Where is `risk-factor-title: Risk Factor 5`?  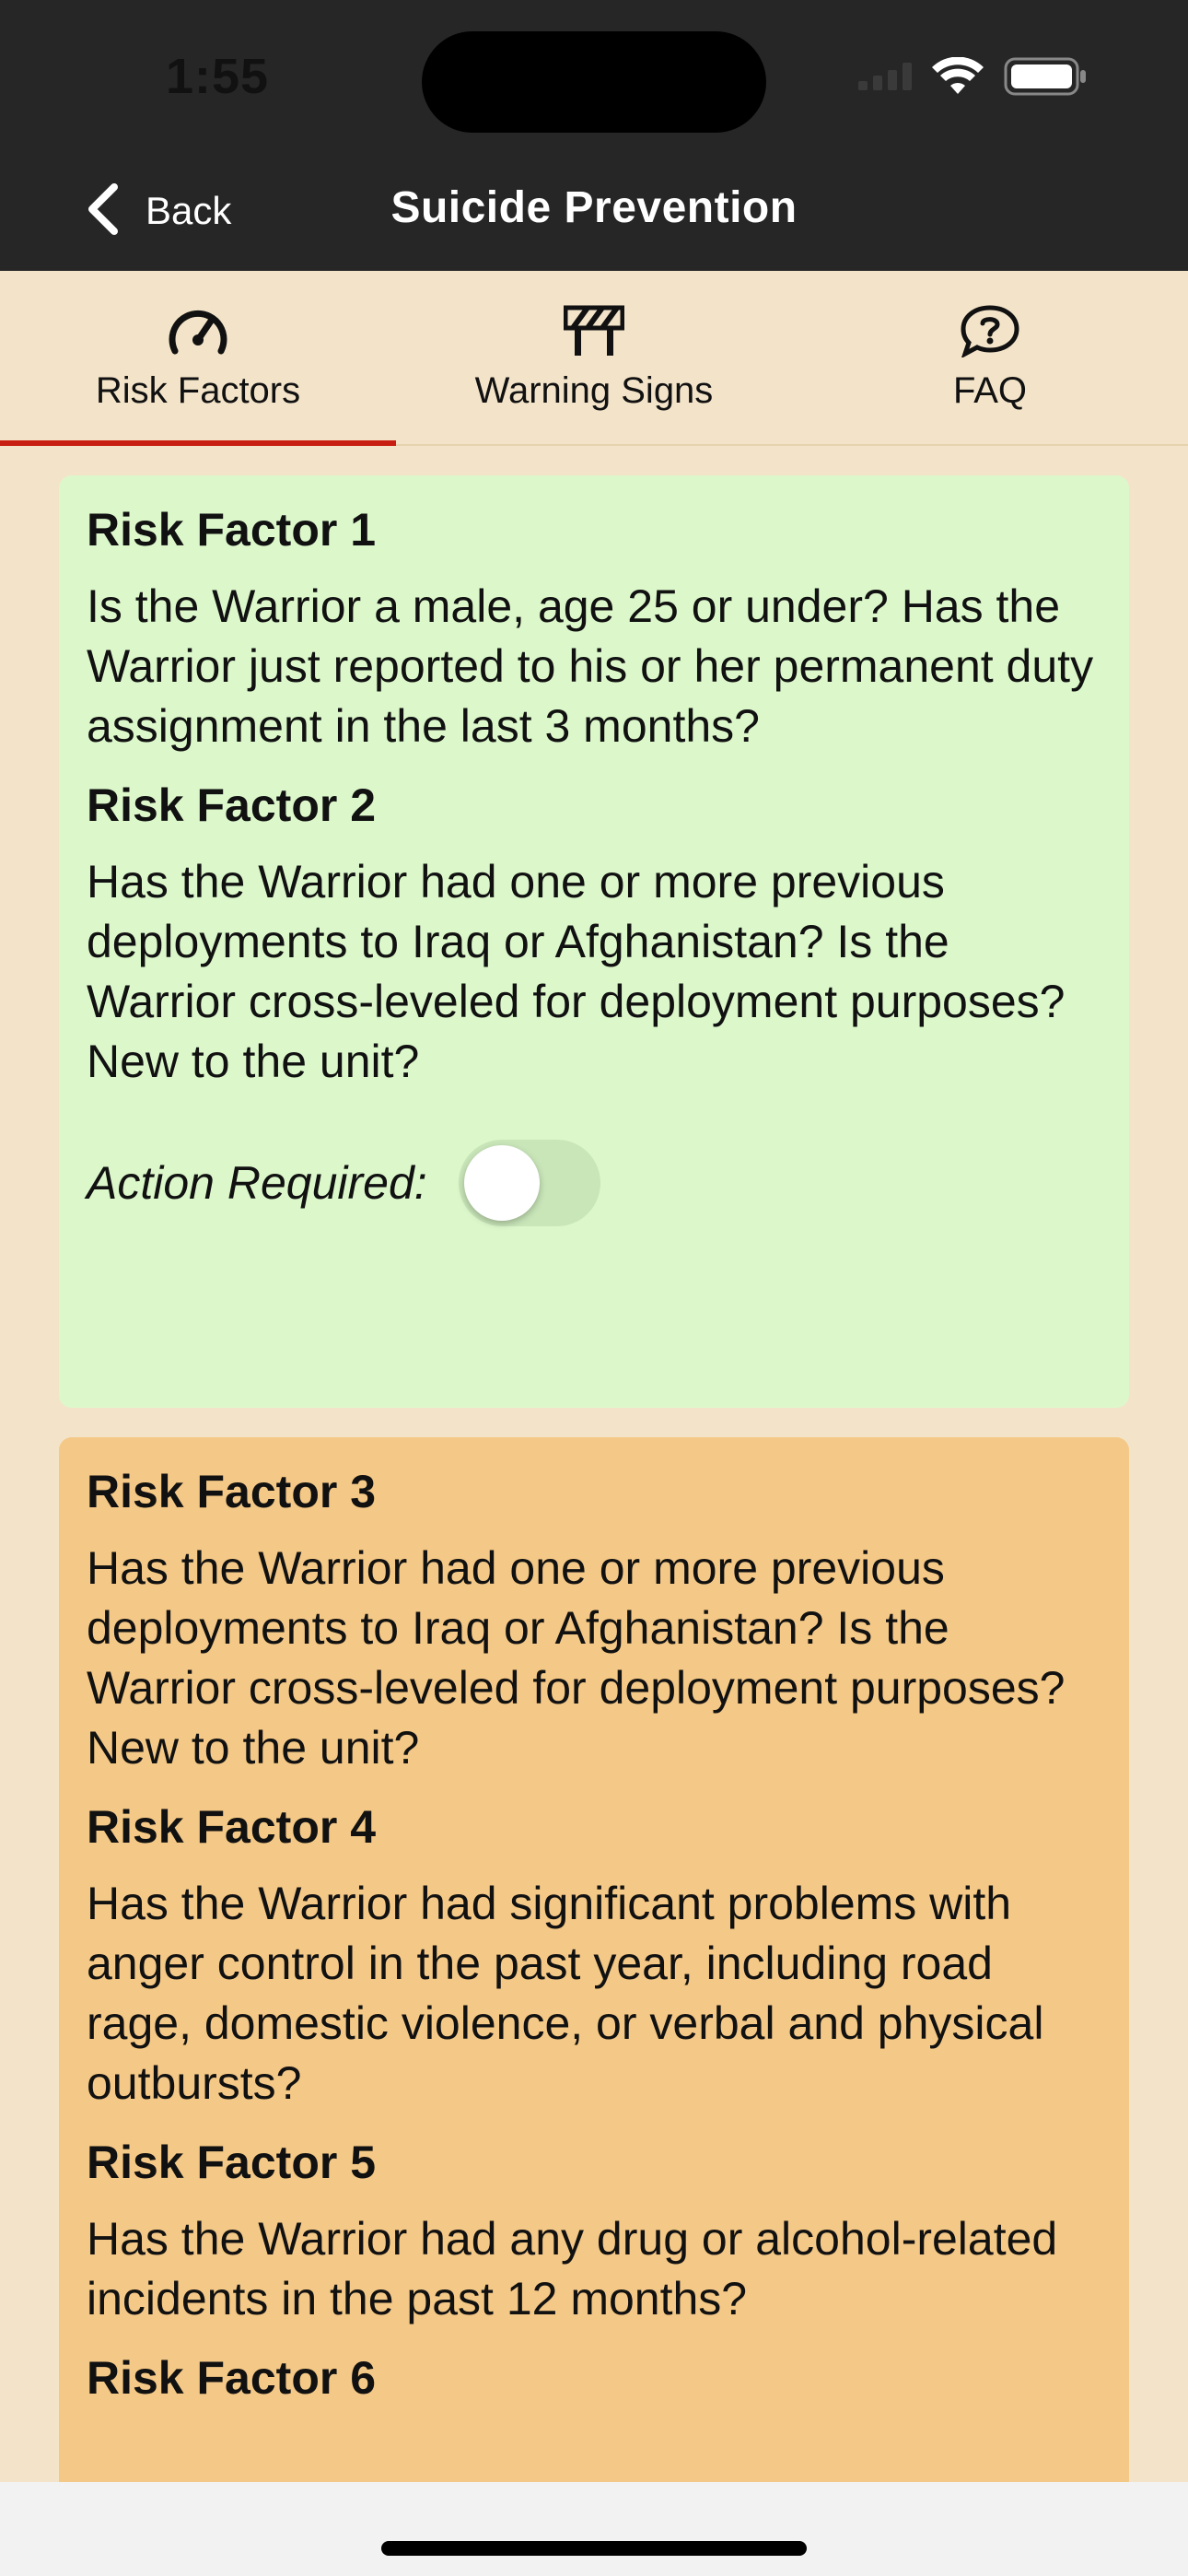
risk-factor-title: Risk Factor 5 is located at coordinates (232, 2162).